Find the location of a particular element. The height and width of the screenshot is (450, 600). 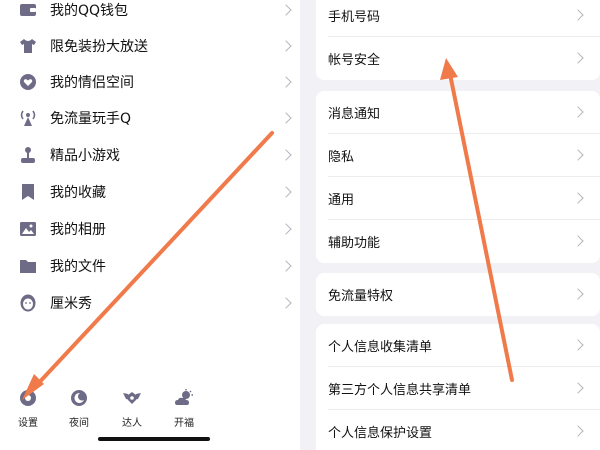

heart-icon is located at coordinates (28, 82).